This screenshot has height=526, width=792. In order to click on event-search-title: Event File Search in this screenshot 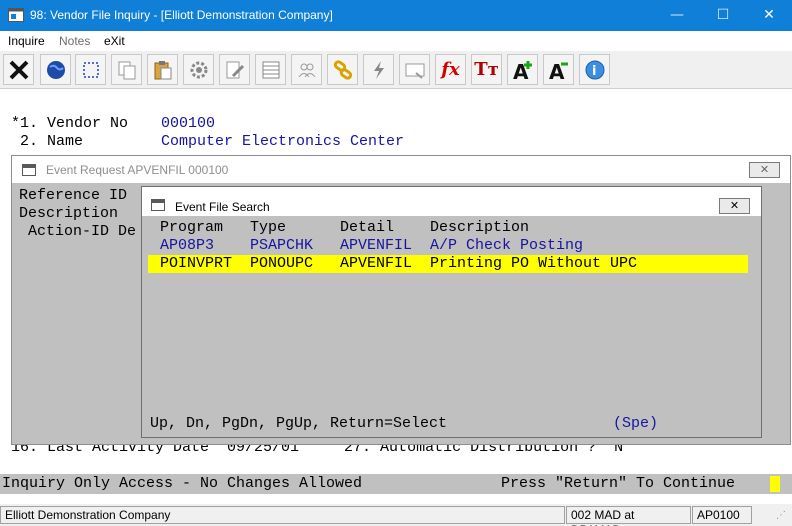, I will do `click(222, 207)`.